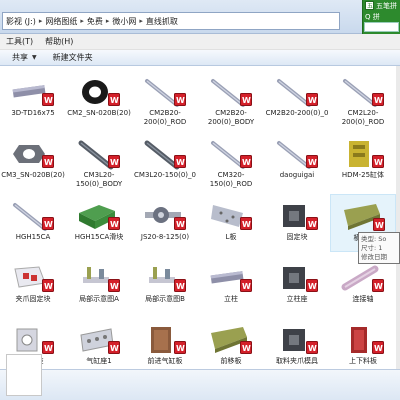 The width and height of the screenshot is (400, 400). Describe the element at coordinates (99, 113) in the screenshot. I see `file-name-label: CM2_SN-020B(20)` at that location.